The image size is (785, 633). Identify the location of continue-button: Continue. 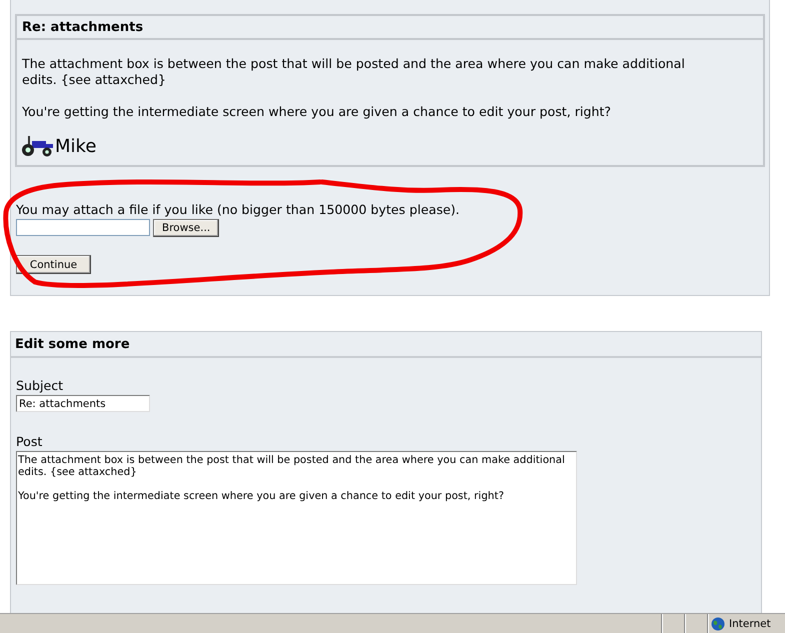
(53, 264).